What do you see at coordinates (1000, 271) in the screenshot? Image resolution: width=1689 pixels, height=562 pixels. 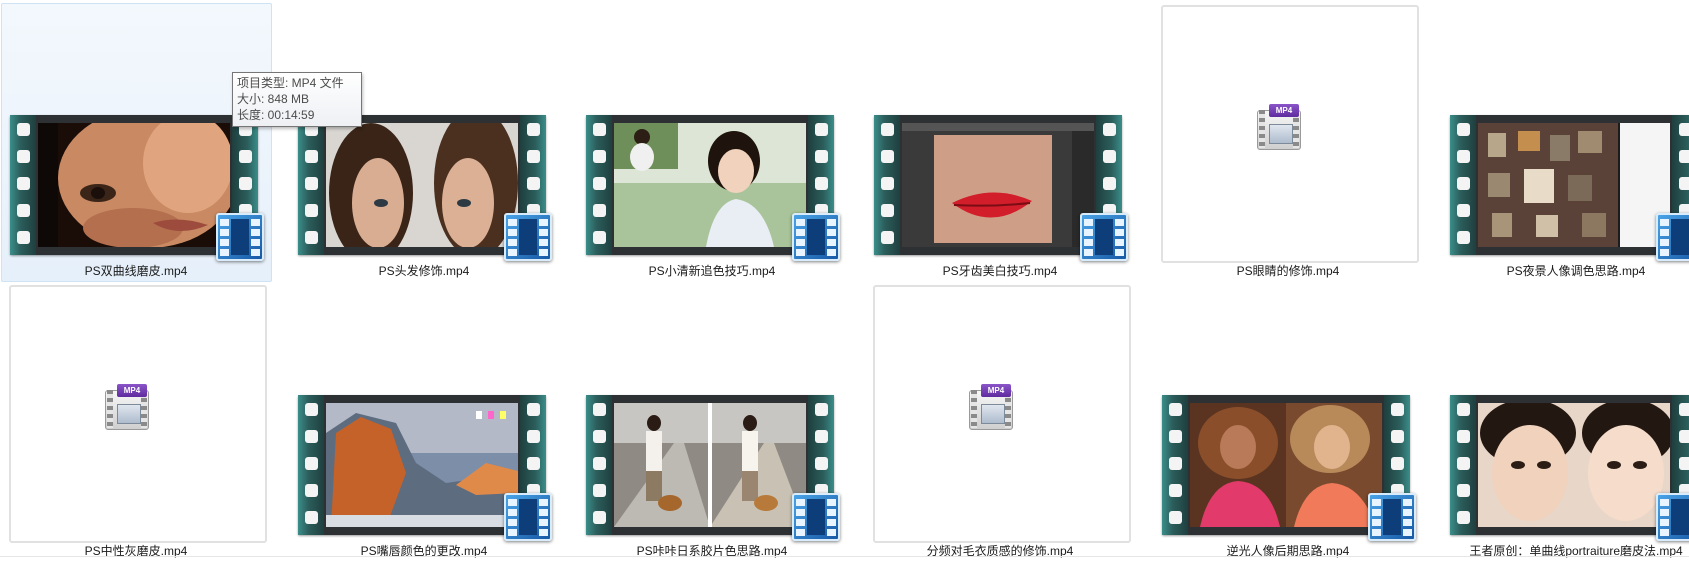 I see `file-name: PS牙齿美白技巧.mp4` at bounding box center [1000, 271].